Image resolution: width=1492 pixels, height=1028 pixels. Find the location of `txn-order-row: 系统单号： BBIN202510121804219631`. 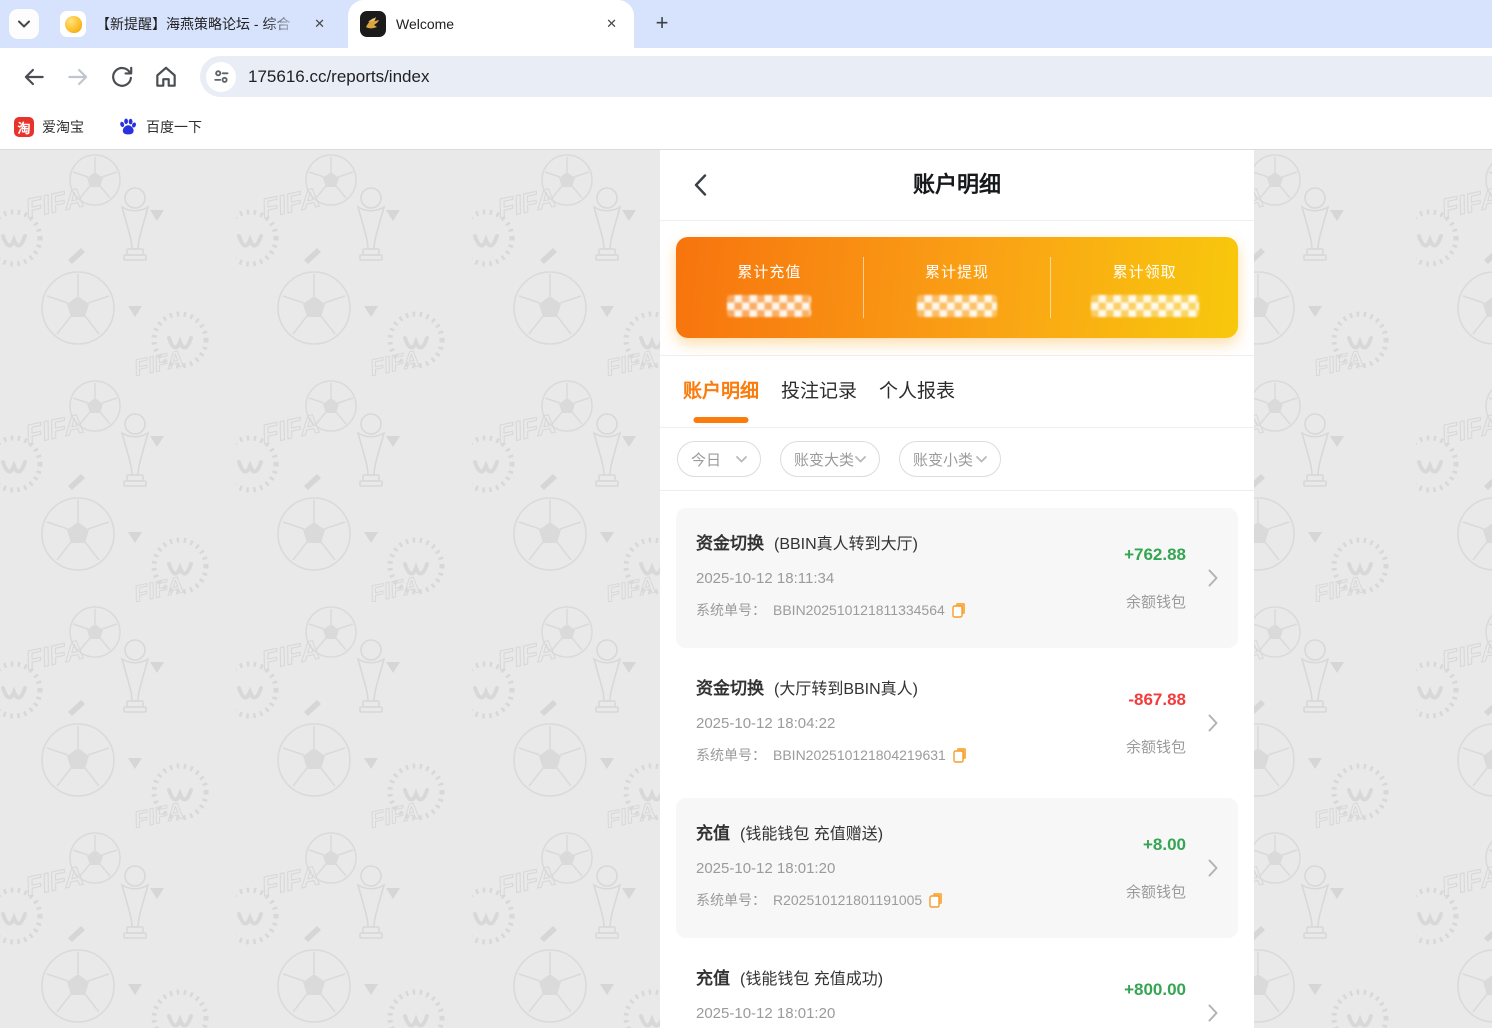

txn-order-row: 系统单号： BBIN202510121804219631 is located at coordinates (831, 755).